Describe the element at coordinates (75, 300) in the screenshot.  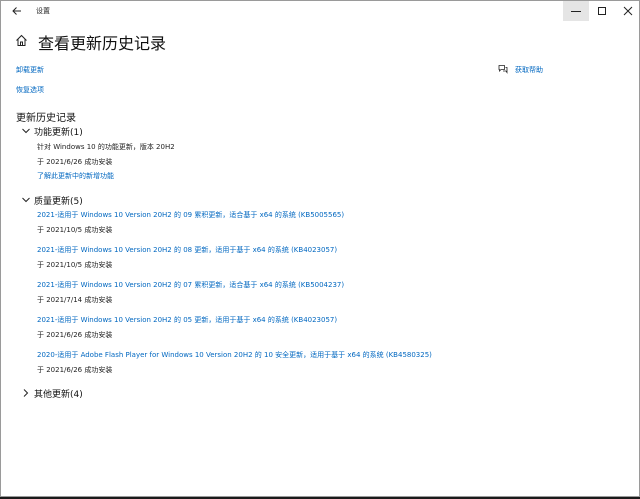
I see `quality-update-status: 于 2021/7/14 成功安装` at that location.